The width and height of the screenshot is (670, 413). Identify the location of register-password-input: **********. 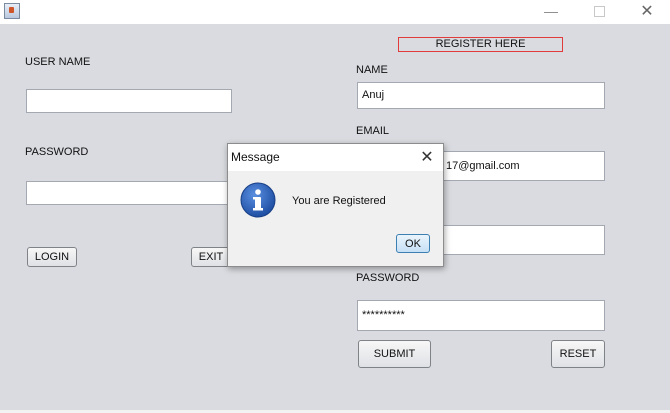
(481, 315).